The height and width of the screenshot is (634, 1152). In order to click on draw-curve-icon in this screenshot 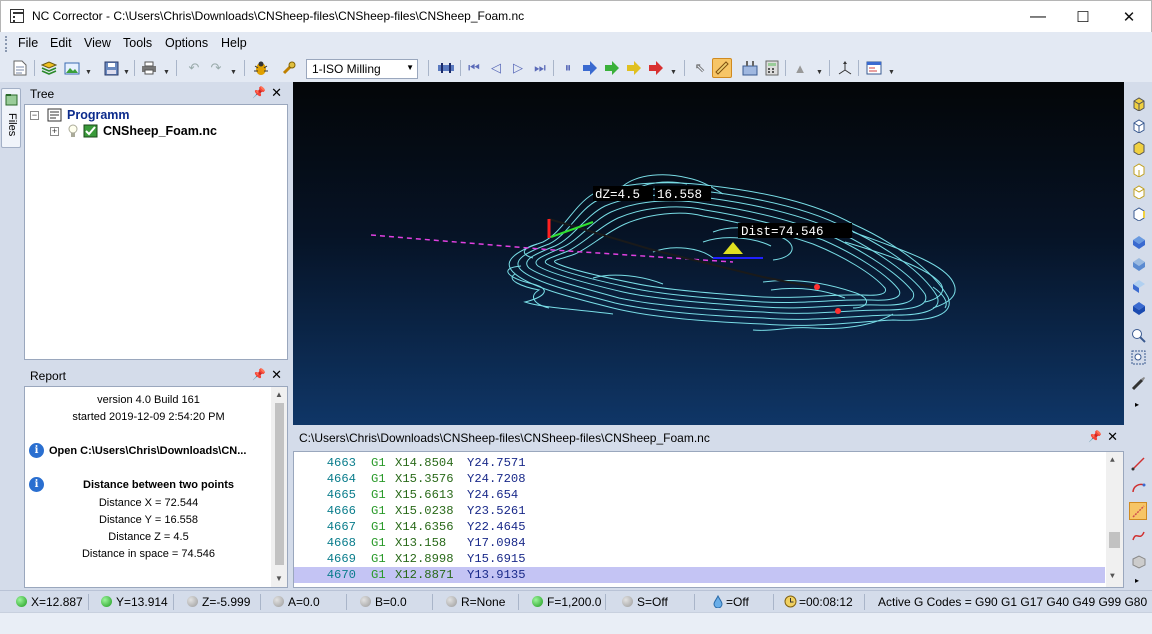, I will do `click(1138, 535)`.